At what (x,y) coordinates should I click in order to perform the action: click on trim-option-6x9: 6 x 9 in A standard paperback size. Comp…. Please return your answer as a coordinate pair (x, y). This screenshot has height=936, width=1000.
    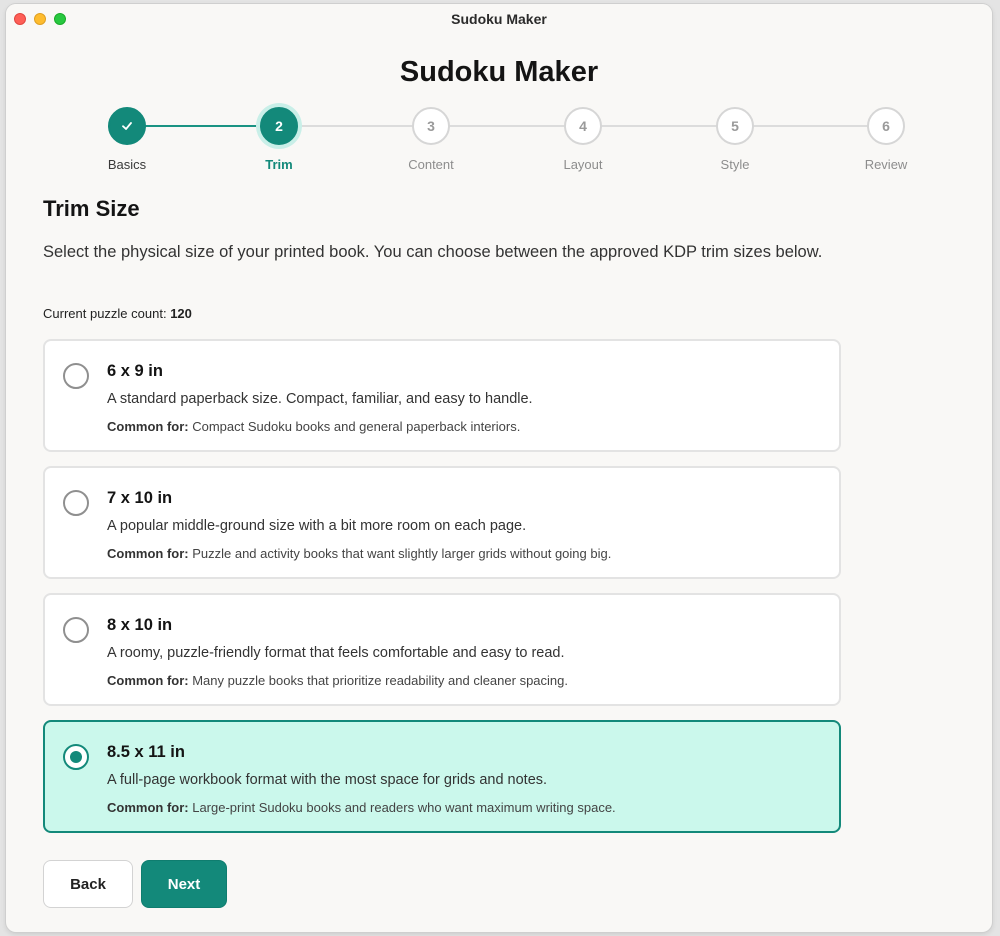
    Looking at the image, I should click on (442, 395).